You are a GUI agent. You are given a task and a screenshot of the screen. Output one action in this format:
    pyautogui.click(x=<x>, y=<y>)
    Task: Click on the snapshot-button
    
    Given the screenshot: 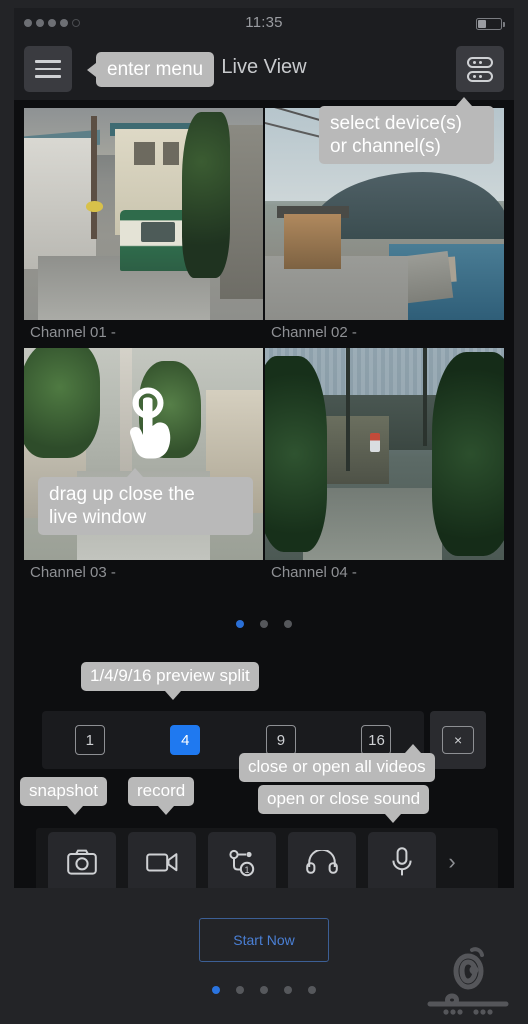 What is the action you would take?
    pyautogui.click(x=82, y=860)
    